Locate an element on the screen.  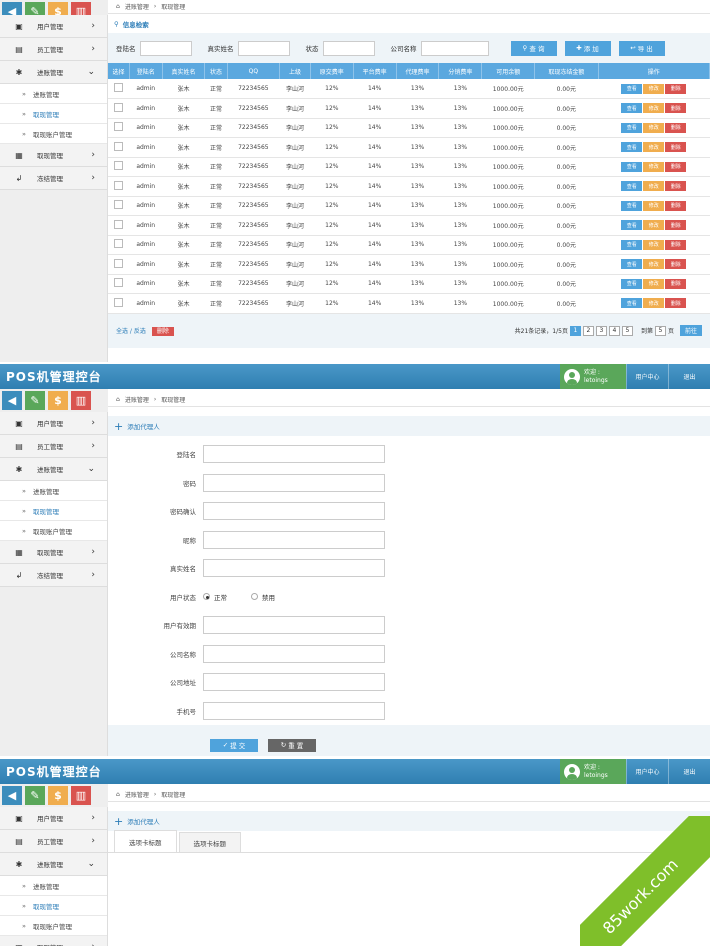
valid-period-field is located at coordinates (294, 625).